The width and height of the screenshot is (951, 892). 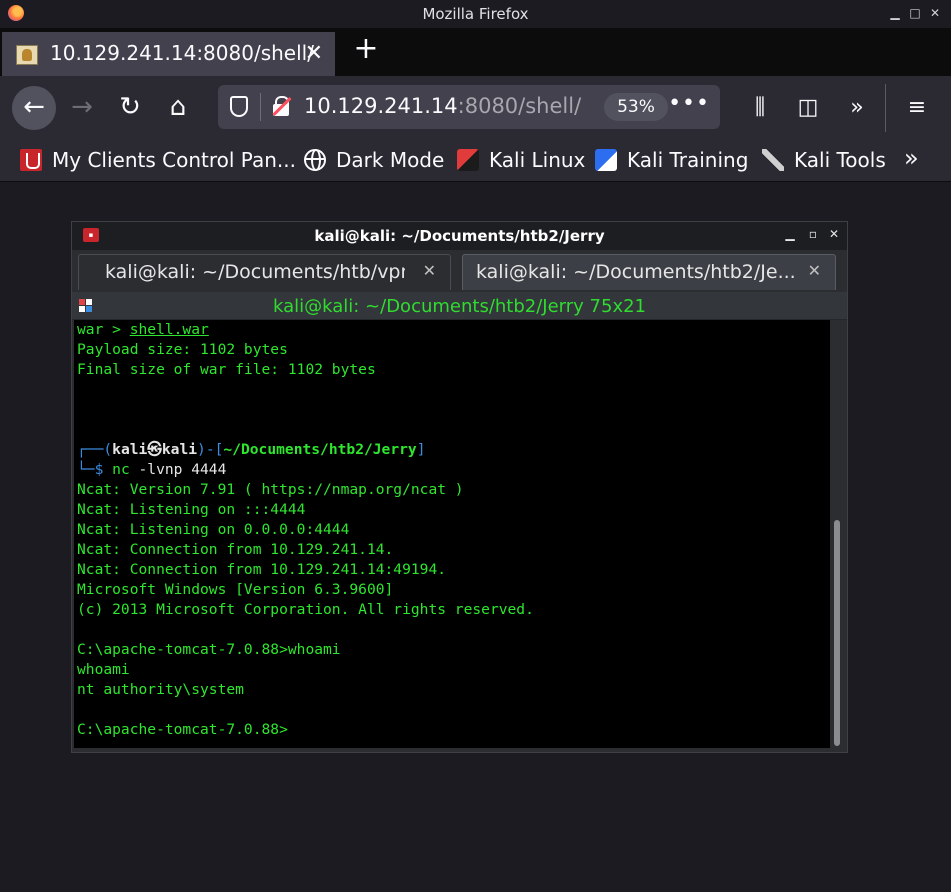 What do you see at coordinates (191, 509) in the screenshot?
I see `terminal-line: Ncat: Listening on :::4444` at bounding box center [191, 509].